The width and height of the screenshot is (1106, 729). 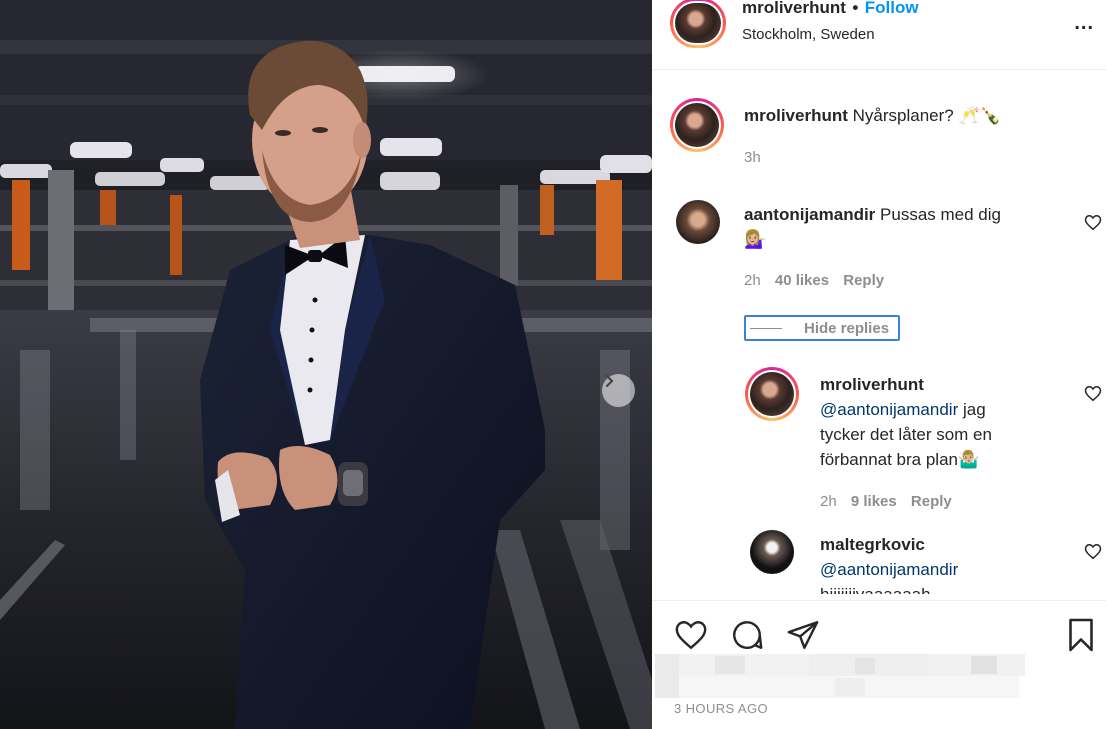 What do you see at coordinates (755, 239) in the screenshot?
I see `comment-emoji: 💁🏼‍♀️` at bounding box center [755, 239].